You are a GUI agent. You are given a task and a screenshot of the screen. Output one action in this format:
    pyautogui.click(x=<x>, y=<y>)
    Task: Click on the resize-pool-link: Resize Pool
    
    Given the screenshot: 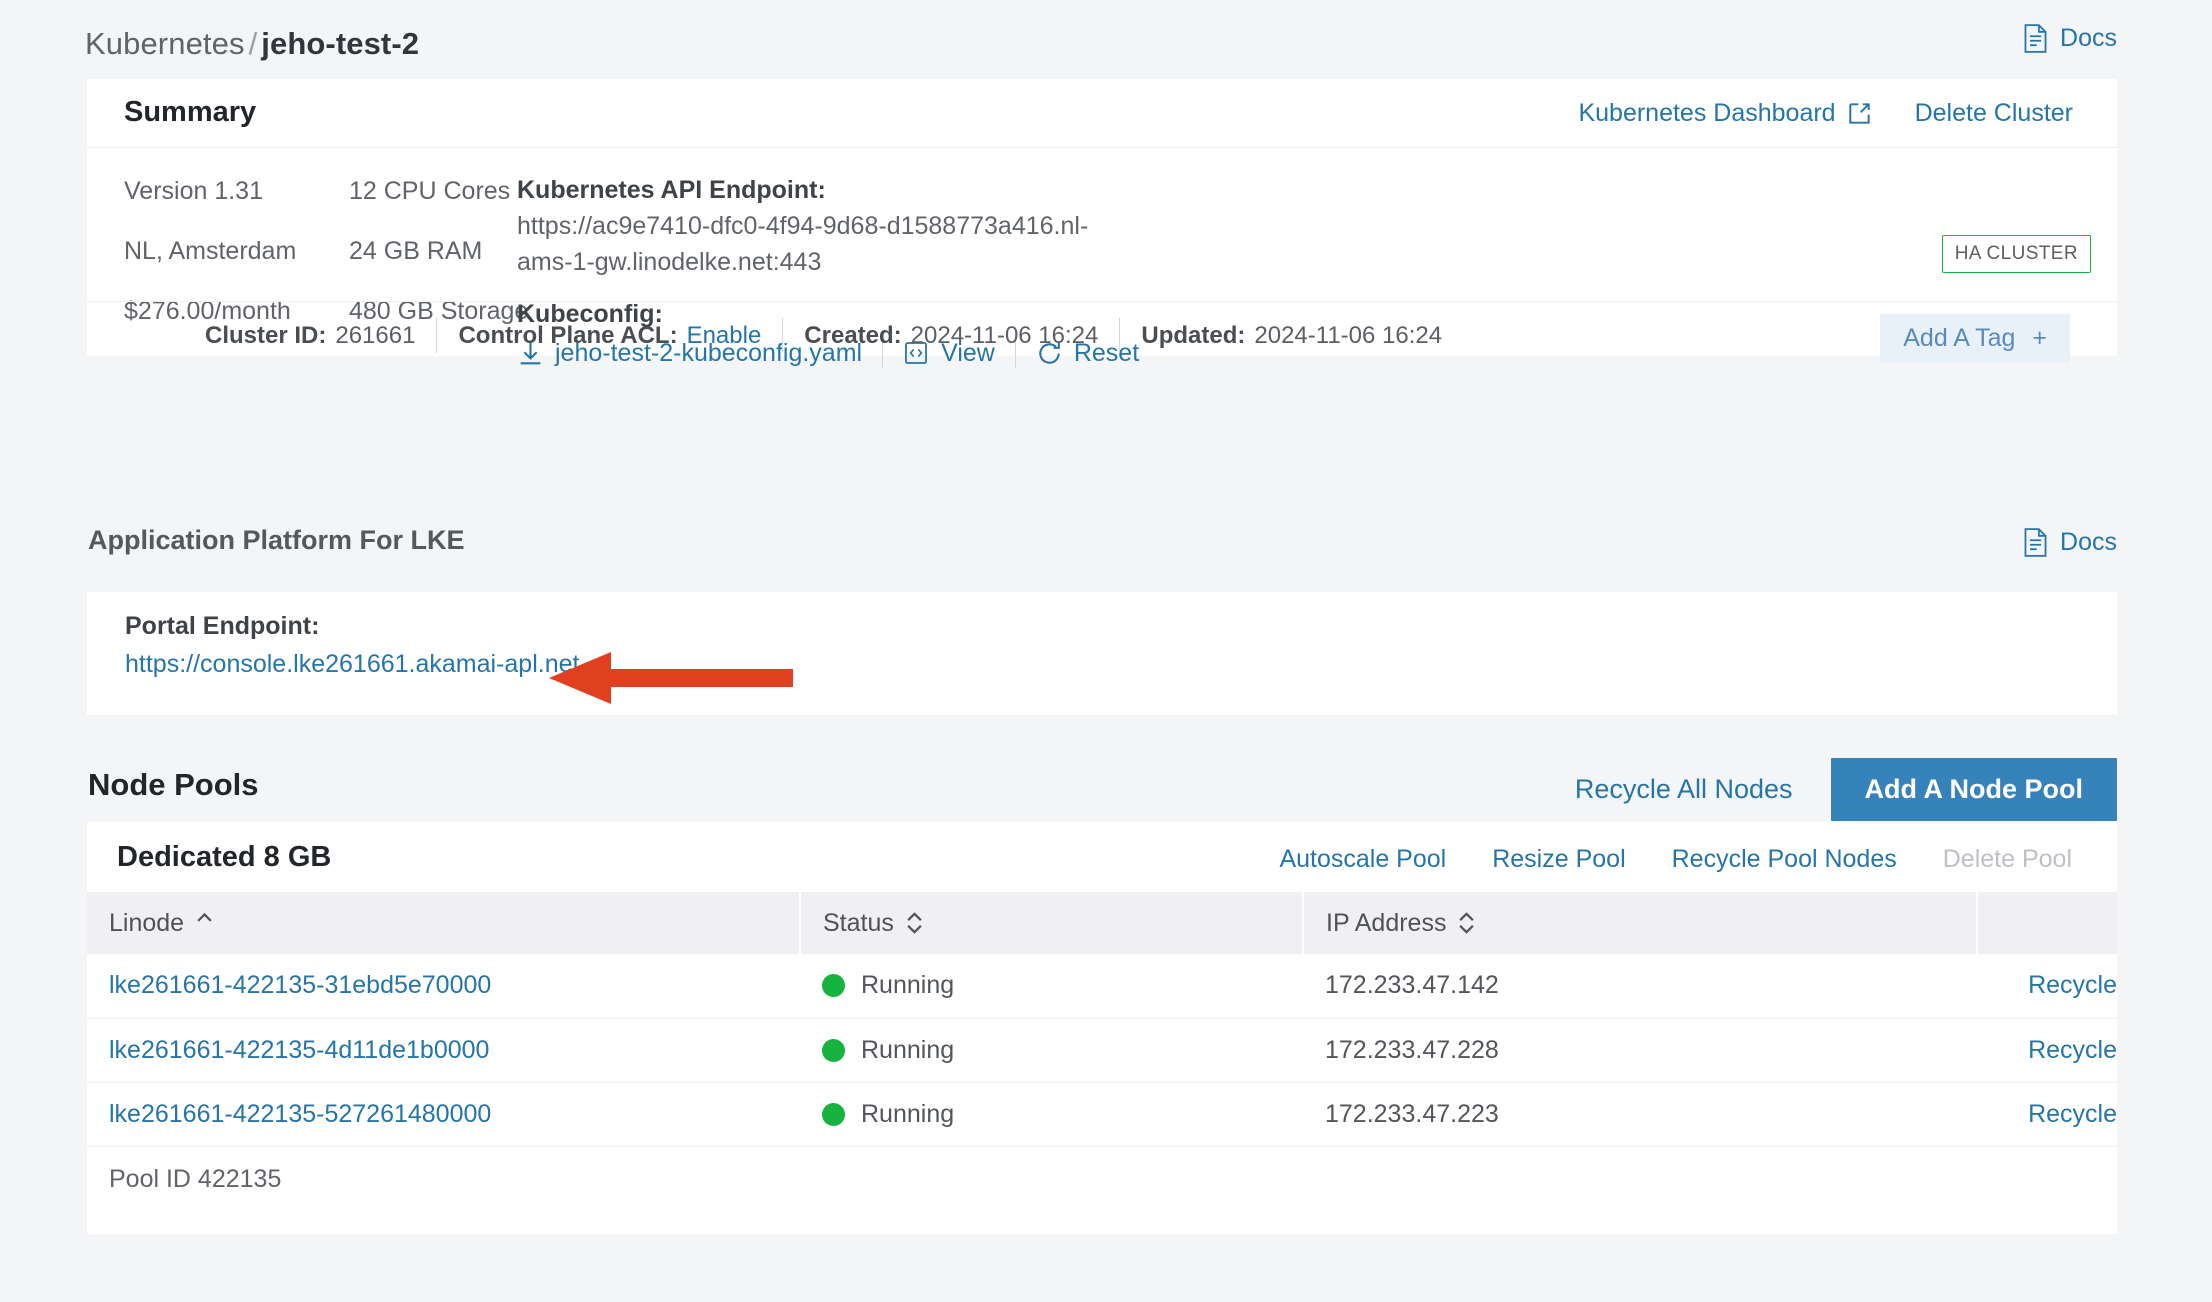 What is the action you would take?
    pyautogui.click(x=1558, y=859)
    